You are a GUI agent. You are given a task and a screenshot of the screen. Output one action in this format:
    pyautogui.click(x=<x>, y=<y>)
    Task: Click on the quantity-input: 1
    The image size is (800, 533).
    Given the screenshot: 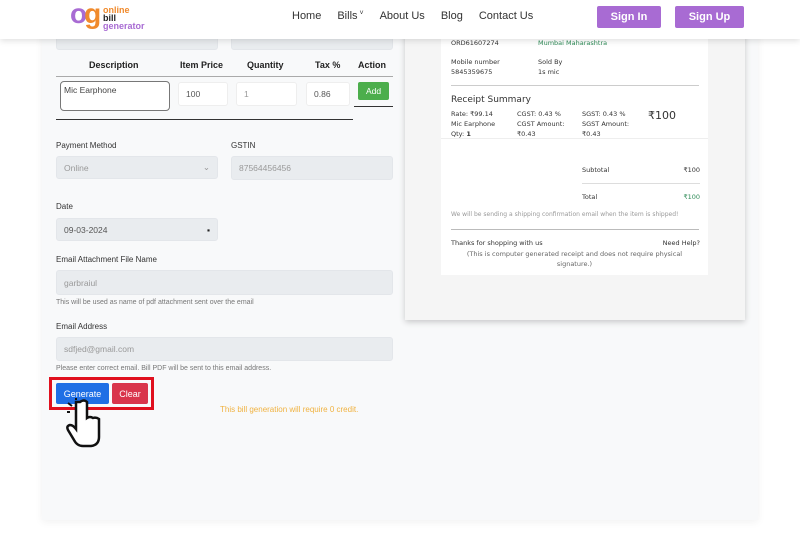 What is the action you would take?
    pyautogui.click(x=266, y=94)
    